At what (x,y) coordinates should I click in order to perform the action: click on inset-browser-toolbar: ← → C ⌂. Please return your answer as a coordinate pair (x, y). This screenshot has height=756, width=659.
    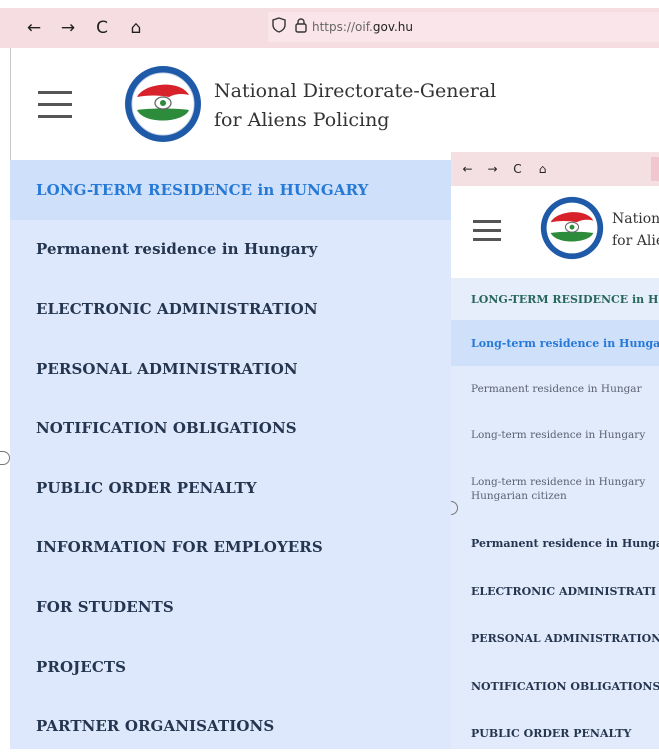
    Looking at the image, I should click on (555, 169).